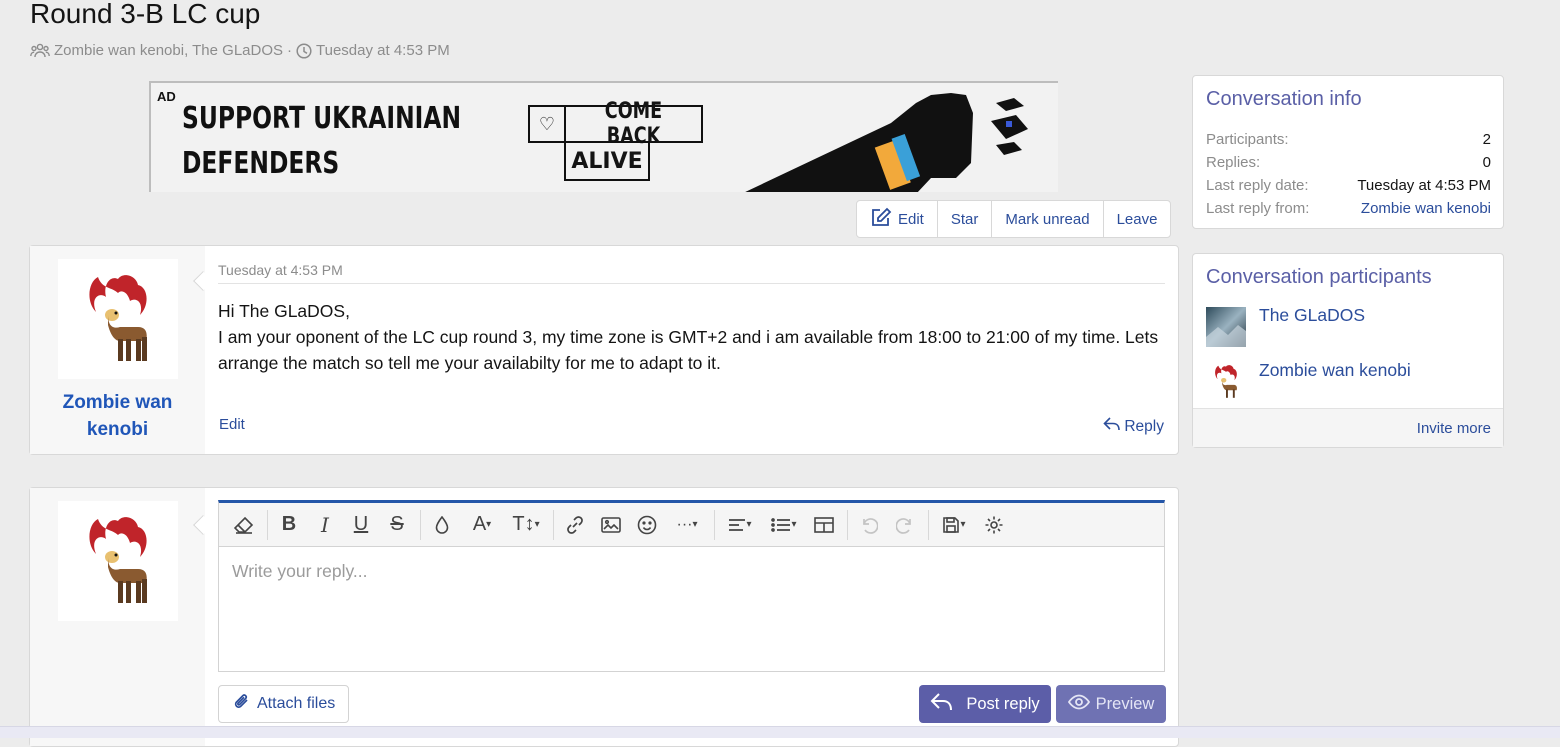 Image resolution: width=1560 pixels, height=747 pixels. I want to click on info-row-replies: Replies: 0, so click(1348, 165).